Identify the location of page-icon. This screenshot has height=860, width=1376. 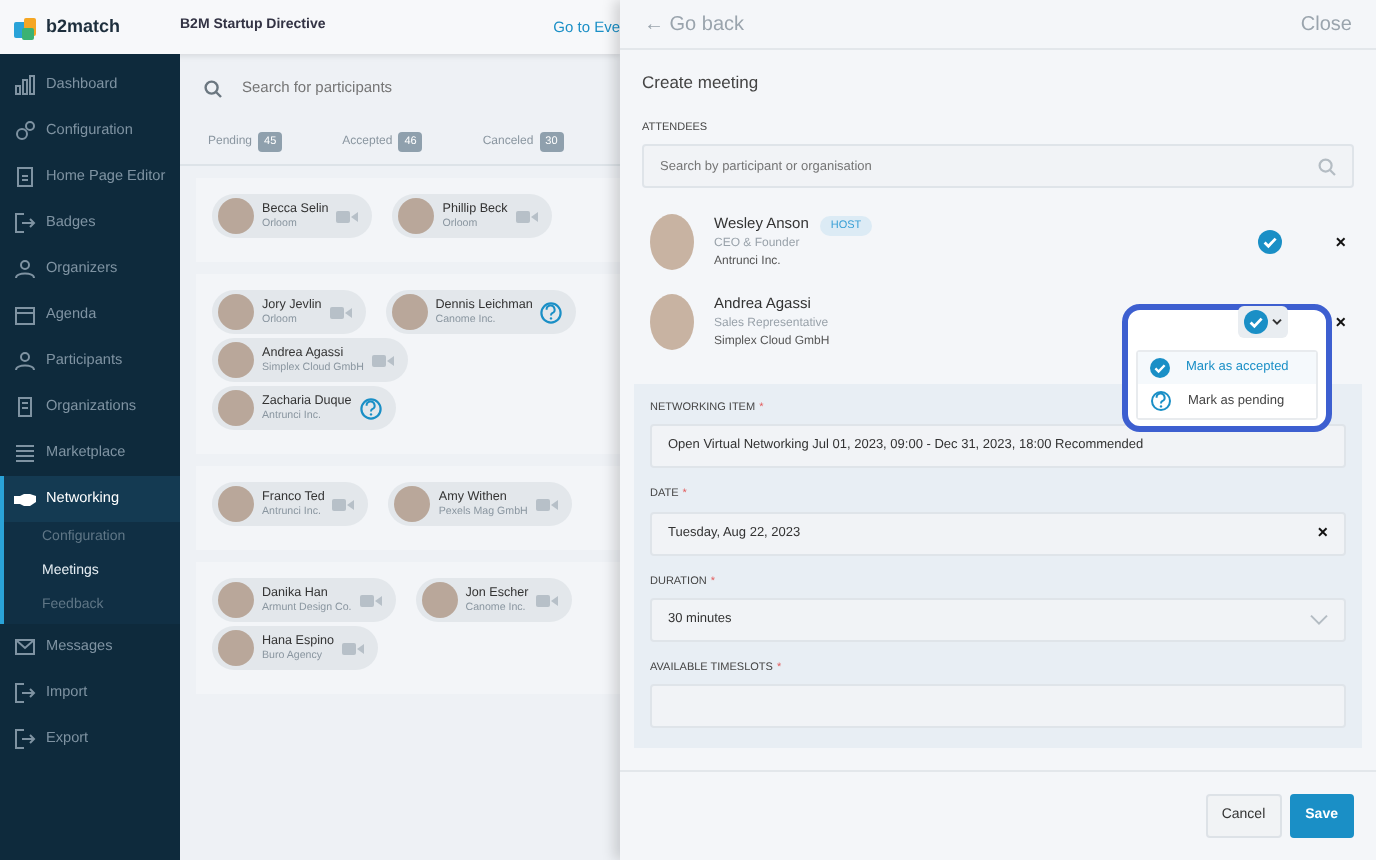
(25, 177).